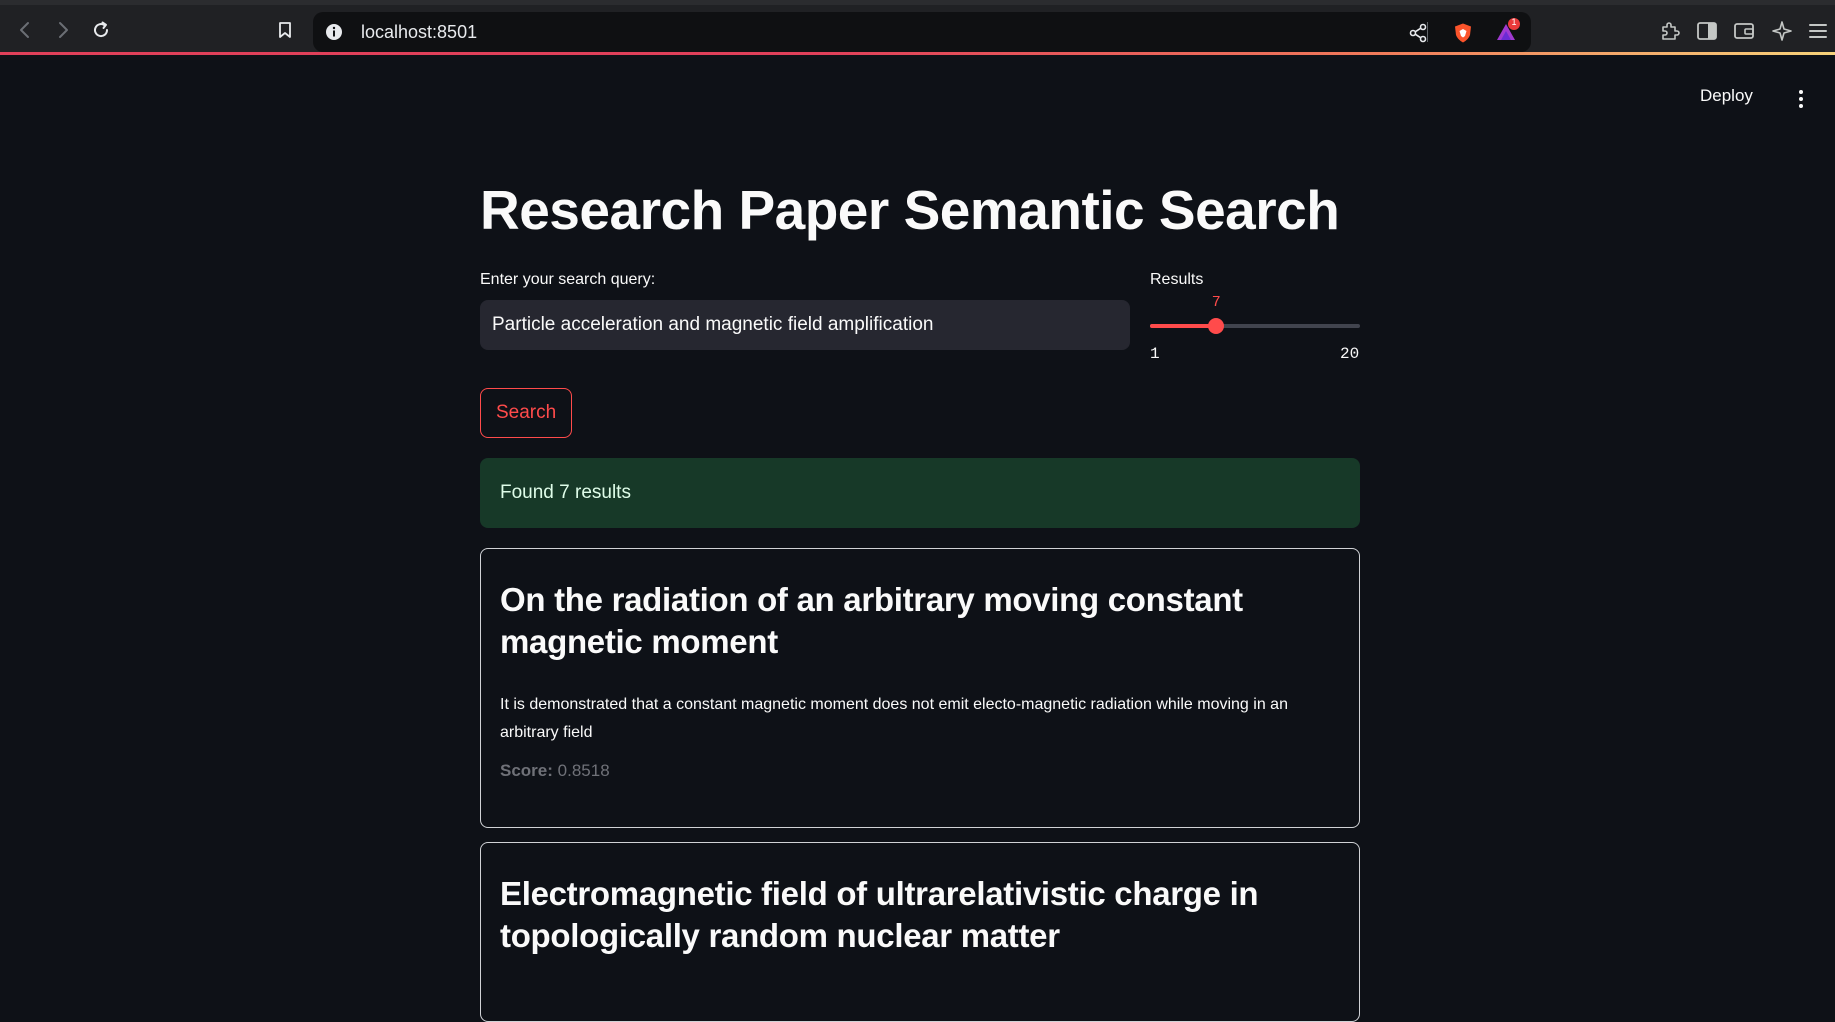  What do you see at coordinates (922, 32) in the screenshot?
I see `address-bar: localhost:8501 1` at bounding box center [922, 32].